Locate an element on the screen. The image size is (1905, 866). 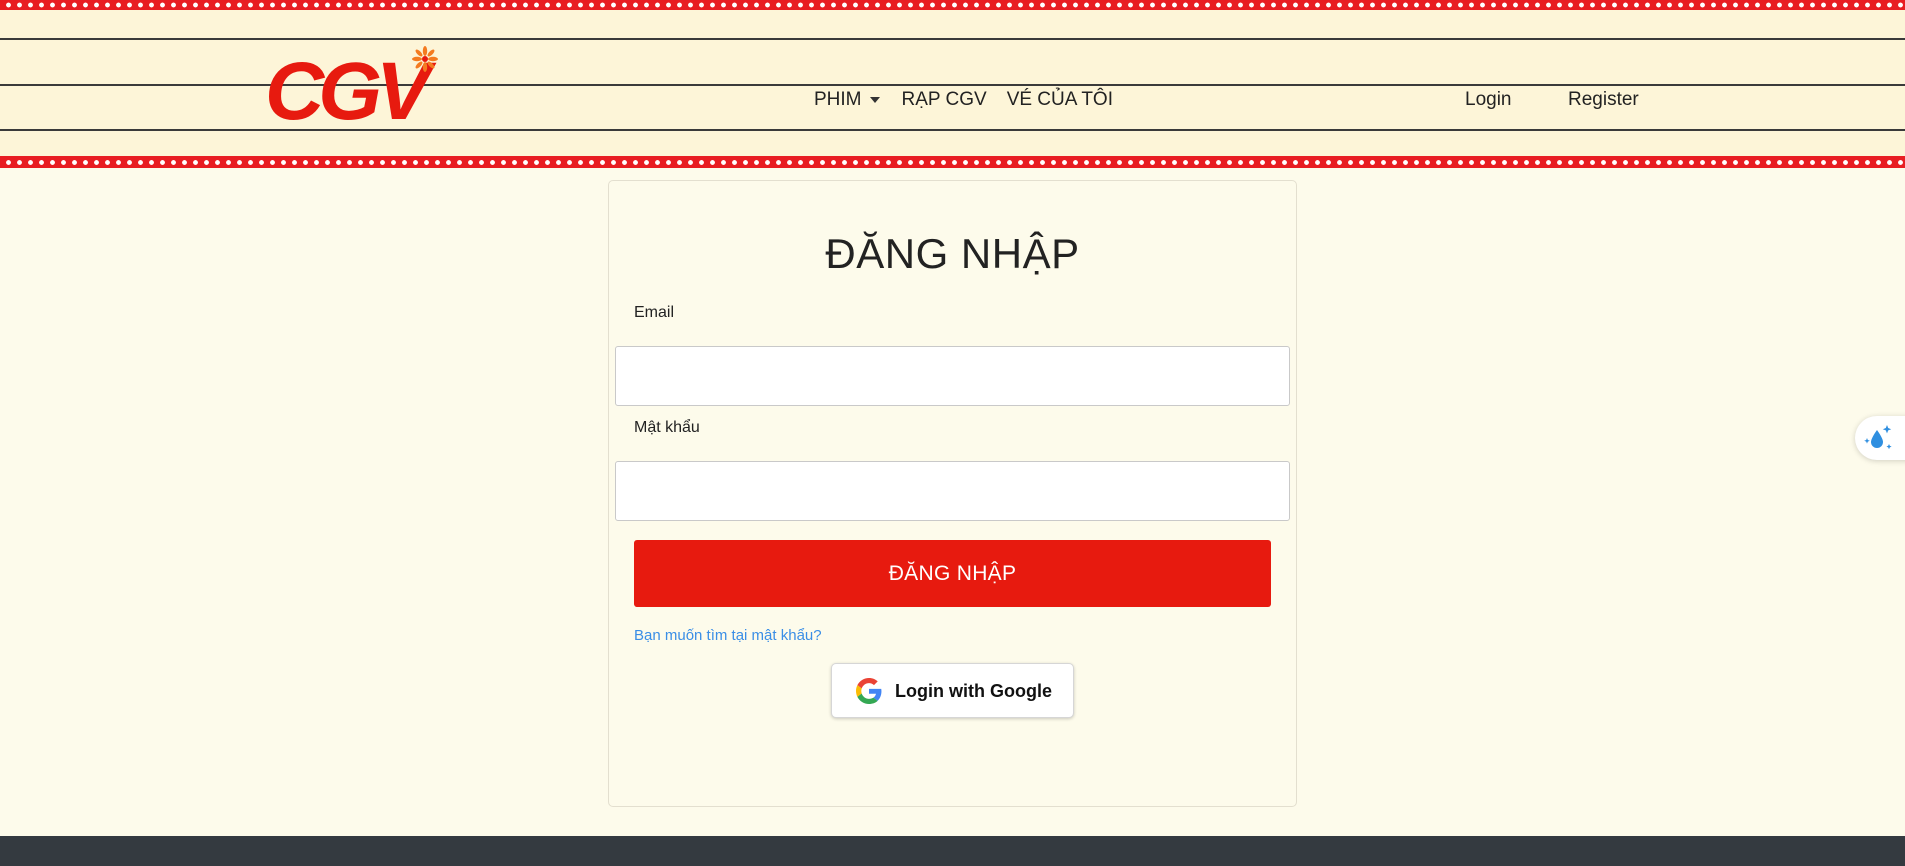
register-link: Register is located at coordinates (1603, 100).